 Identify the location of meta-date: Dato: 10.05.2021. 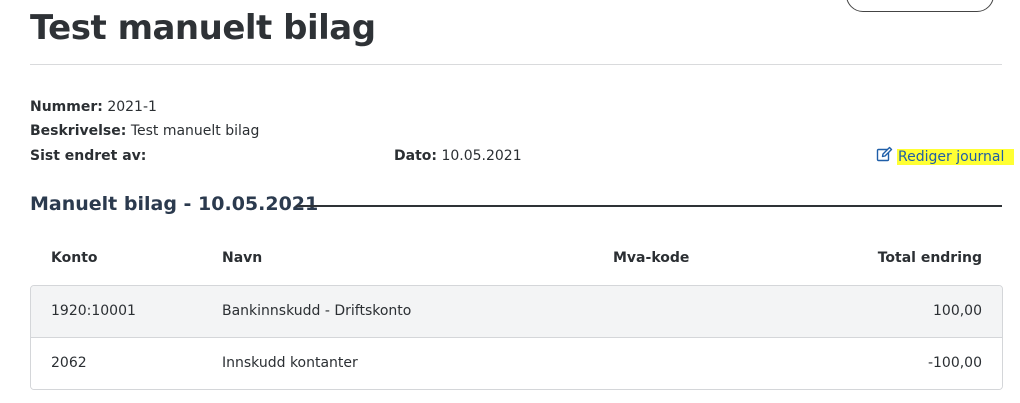
(458, 156).